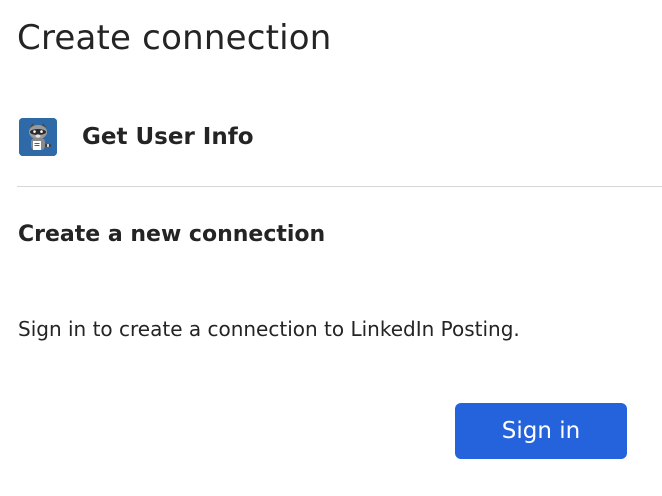  What do you see at coordinates (174, 38) in the screenshot?
I see `dialog-title: Create connection` at bounding box center [174, 38].